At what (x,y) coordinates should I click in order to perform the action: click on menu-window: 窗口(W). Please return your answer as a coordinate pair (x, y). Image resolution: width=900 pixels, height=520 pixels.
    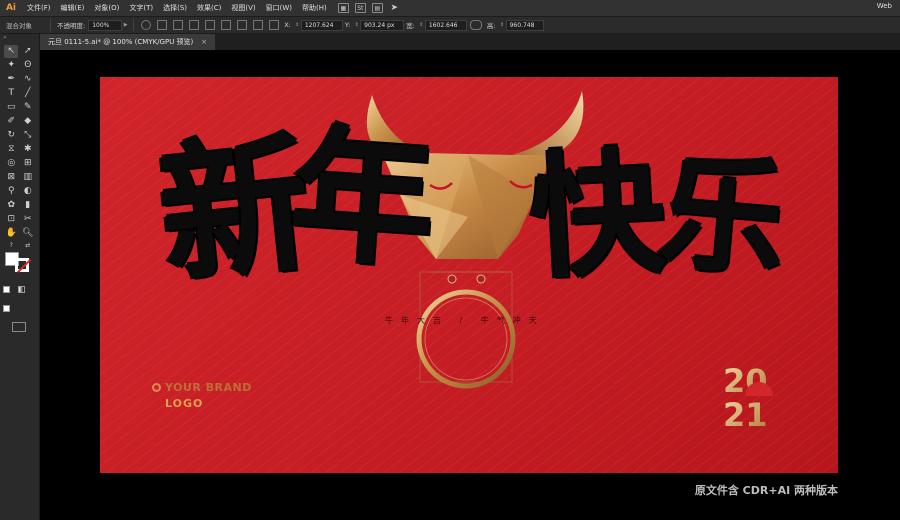
    Looking at the image, I should click on (279, 8).